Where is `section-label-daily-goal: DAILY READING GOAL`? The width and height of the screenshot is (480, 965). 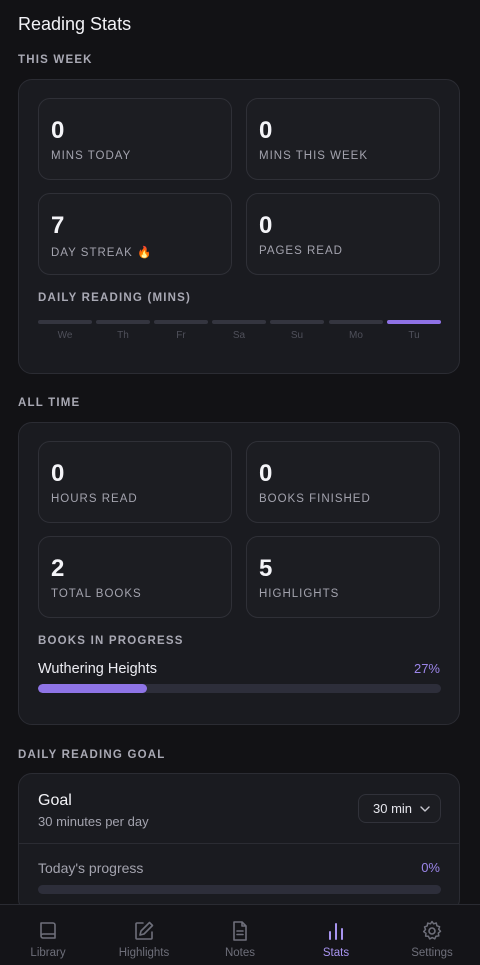 section-label-daily-goal: DAILY READING GOAL is located at coordinates (92, 755).